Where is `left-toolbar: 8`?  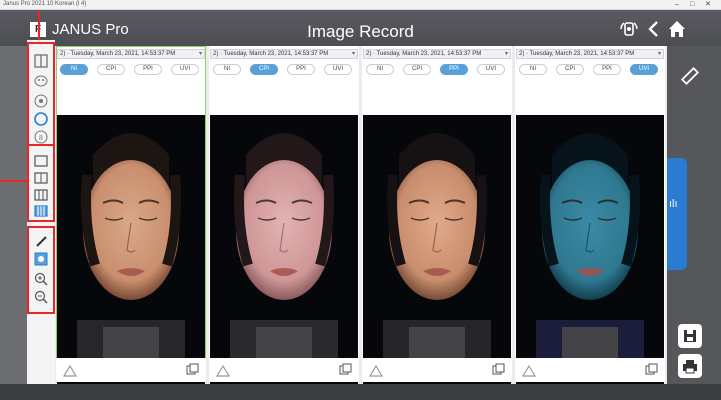 left-toolbar: 8 is located at coordinates (41, 215).